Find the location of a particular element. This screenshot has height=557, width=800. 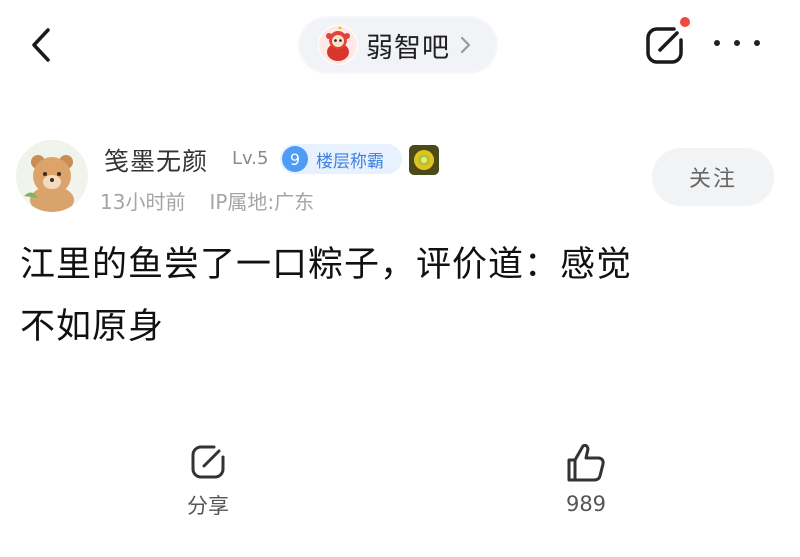

post-time: 13小时前 is located at coordinates (143, 202).